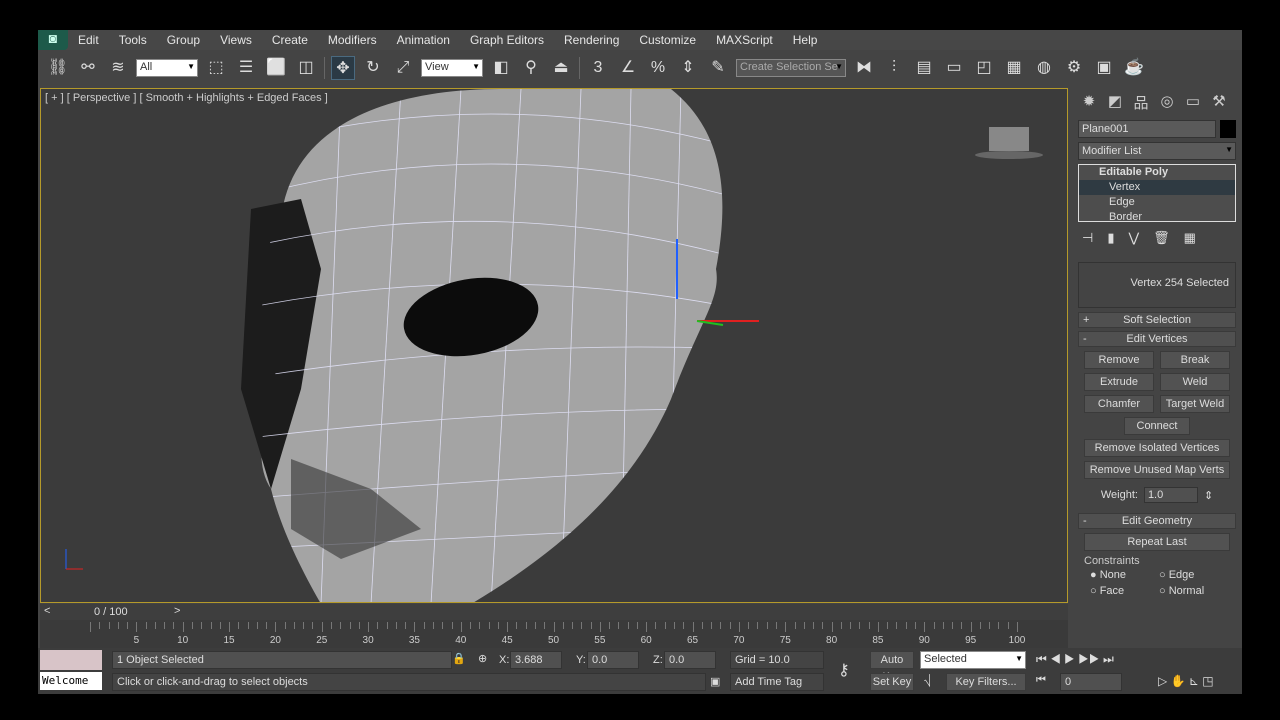  Describe the element at coordinates (892, 682) in the screenshot. I see `set-key-button: Set Key` at that location.